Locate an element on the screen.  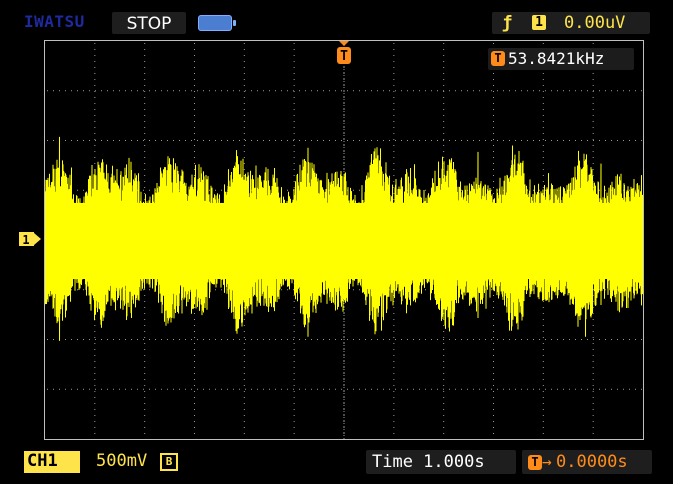
trigger-position-display: T → 0.0000s is located at coordinates (587, 462).